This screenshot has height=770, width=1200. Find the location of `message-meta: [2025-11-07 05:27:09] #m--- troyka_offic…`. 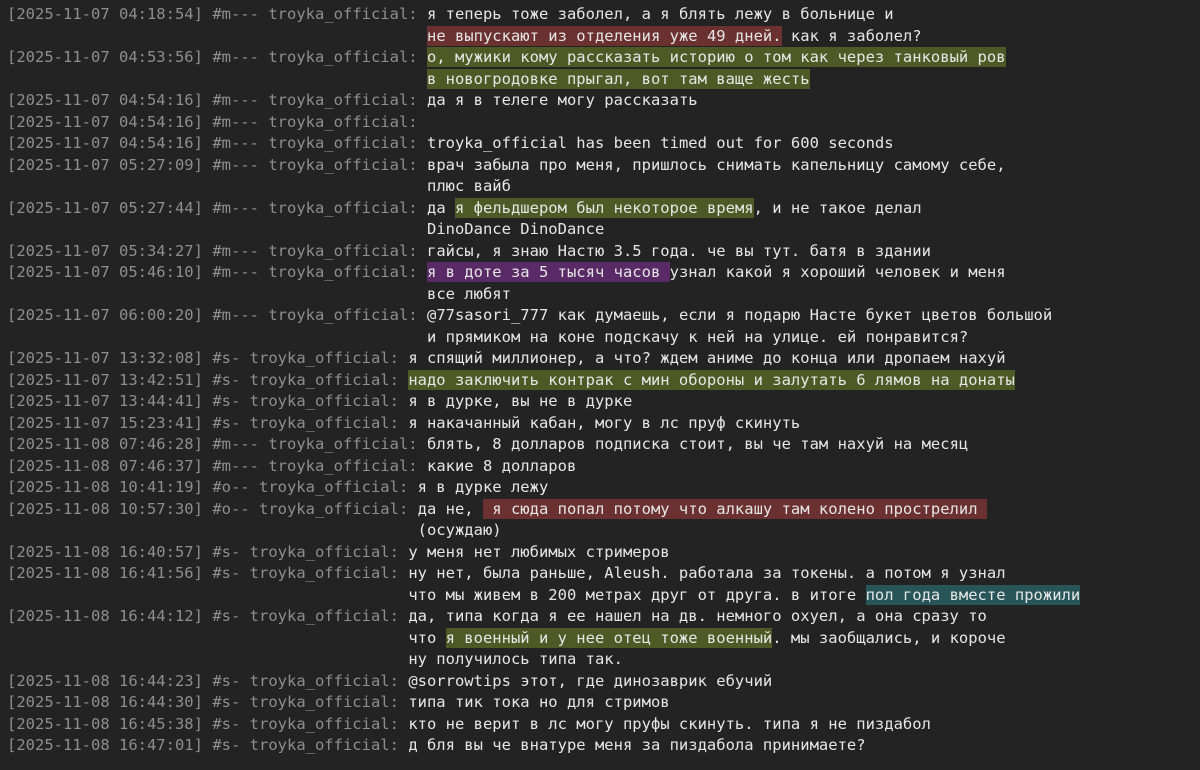

message-meta: [2025-11-07 05:27:09] #m--- troyka_offic… is located at coordinates (217, 166).